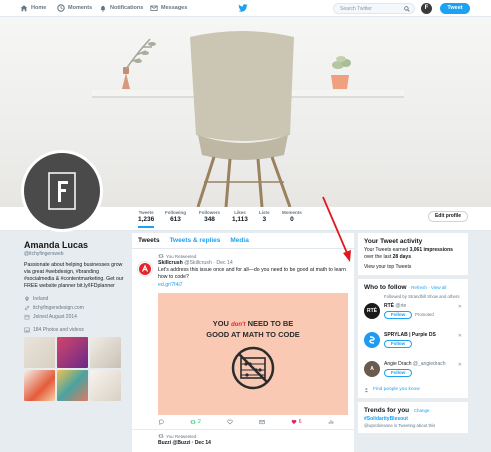 The height and width of the screenshot is (452, 491). Describe the element at coordinates (74, 8) in the screenshot. I see `nav-moments: Moments` at that location.